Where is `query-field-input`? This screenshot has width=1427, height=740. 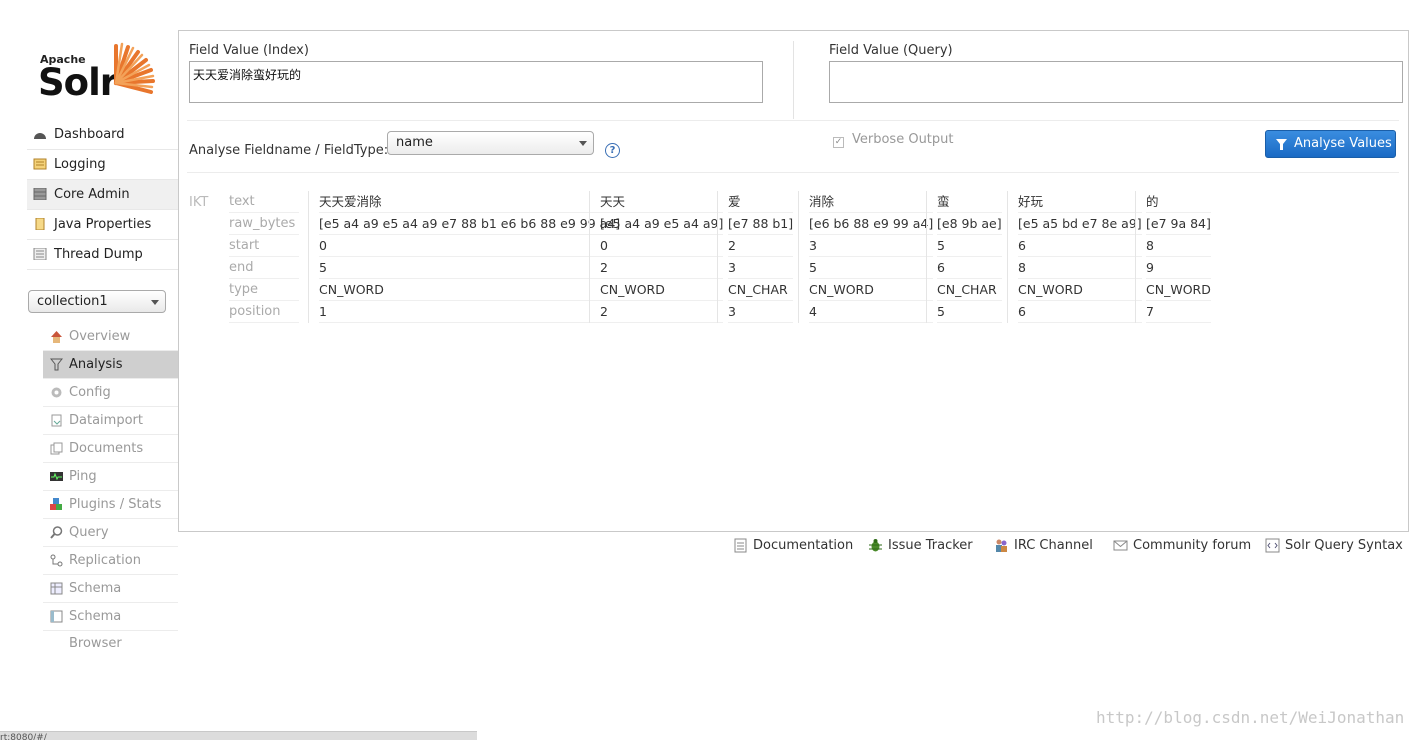 query-field-input is located at coordinates (1116, 82).